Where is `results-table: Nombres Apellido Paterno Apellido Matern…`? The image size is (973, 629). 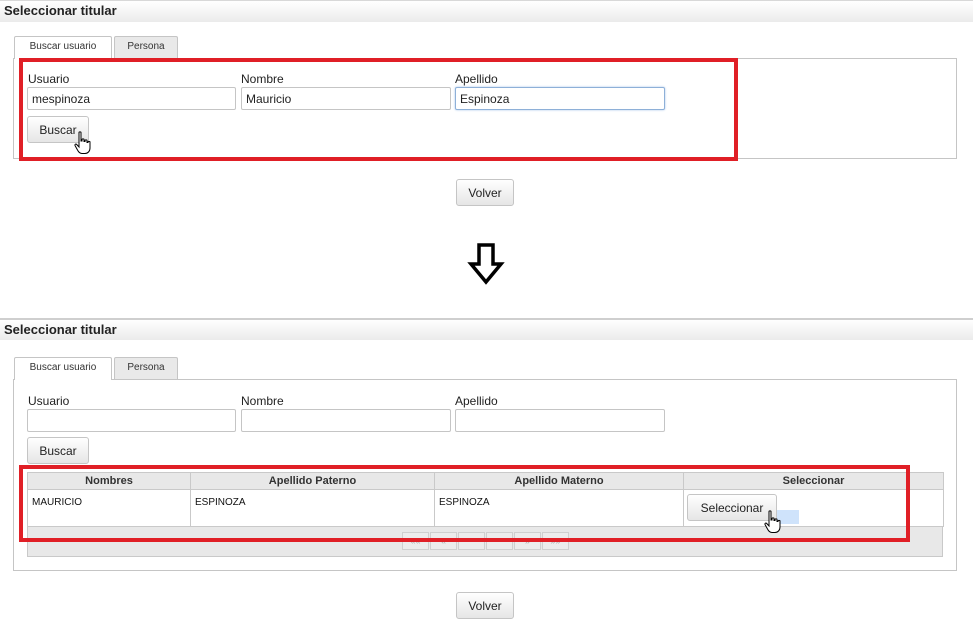
results-table: Nombres Apellido Paterno Apellido Matern… is located at coordinates (485, 499).